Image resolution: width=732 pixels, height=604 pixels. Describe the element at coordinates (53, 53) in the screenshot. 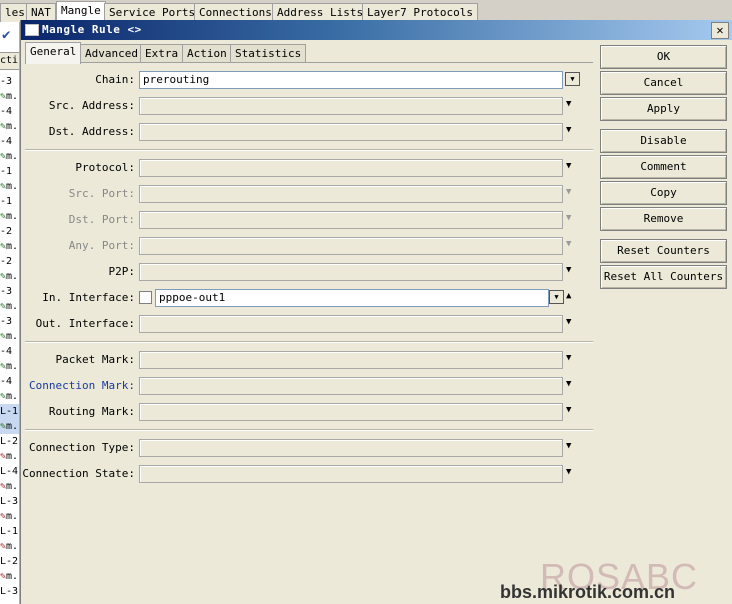

I see `tab-general: General` at that location.